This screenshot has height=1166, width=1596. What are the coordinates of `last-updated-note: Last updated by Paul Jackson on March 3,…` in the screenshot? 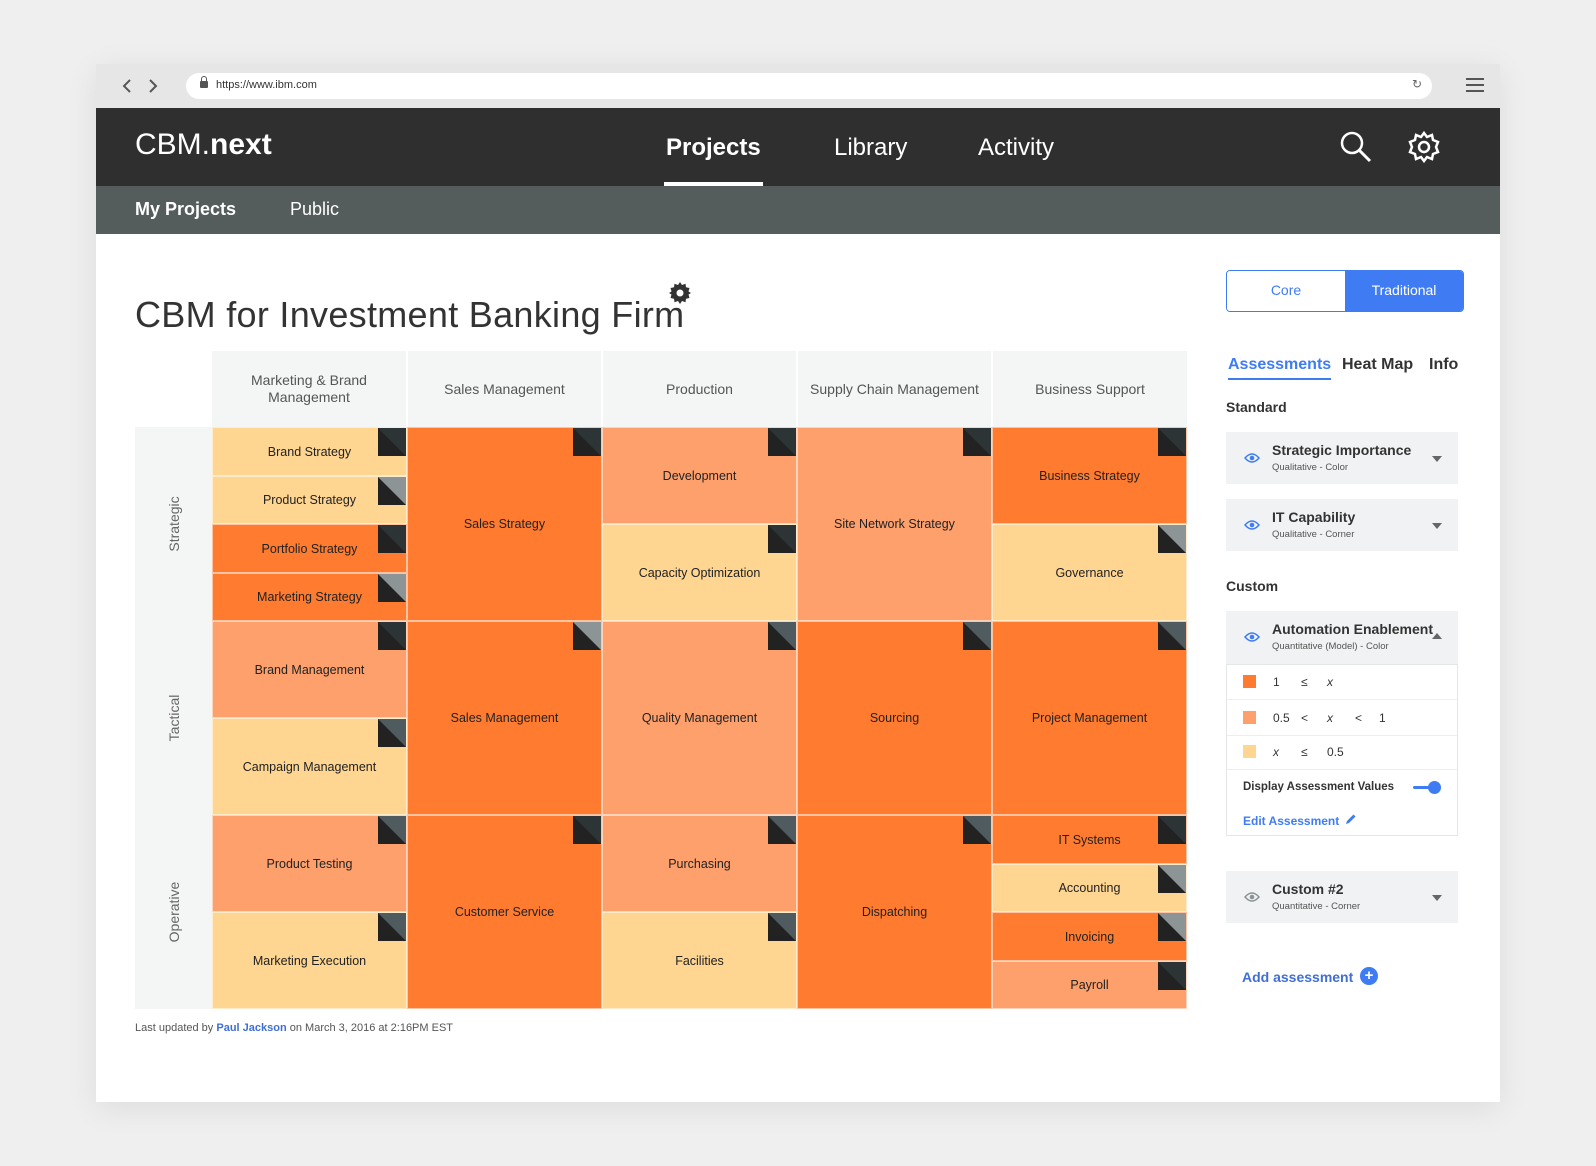 It's located at (294, 1028).